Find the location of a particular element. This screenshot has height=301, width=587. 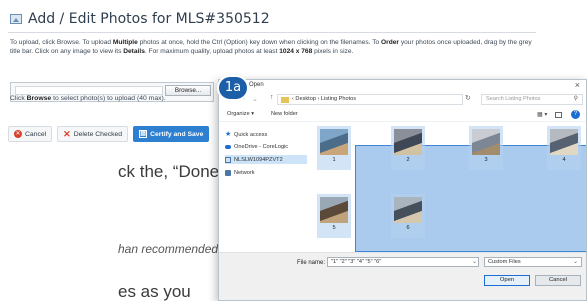

network-icon is located at coordinates (228, 172).